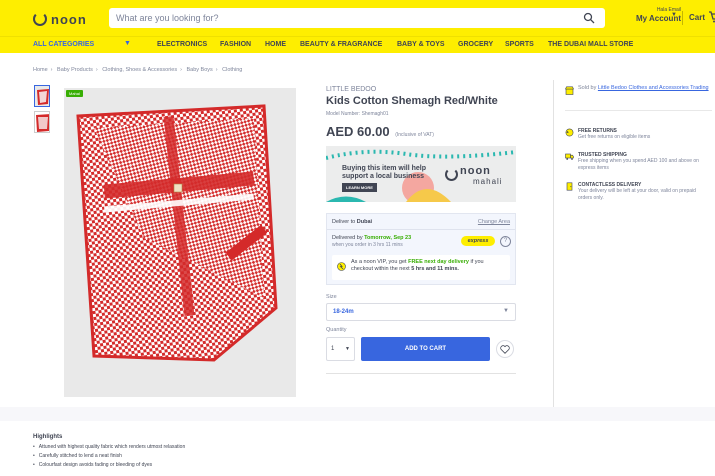 This screenshot has height=476, width=715. What do you see at coordinates (569, 186) in the screenshot?
I see `door-icon` at bounding box center [569, 186].